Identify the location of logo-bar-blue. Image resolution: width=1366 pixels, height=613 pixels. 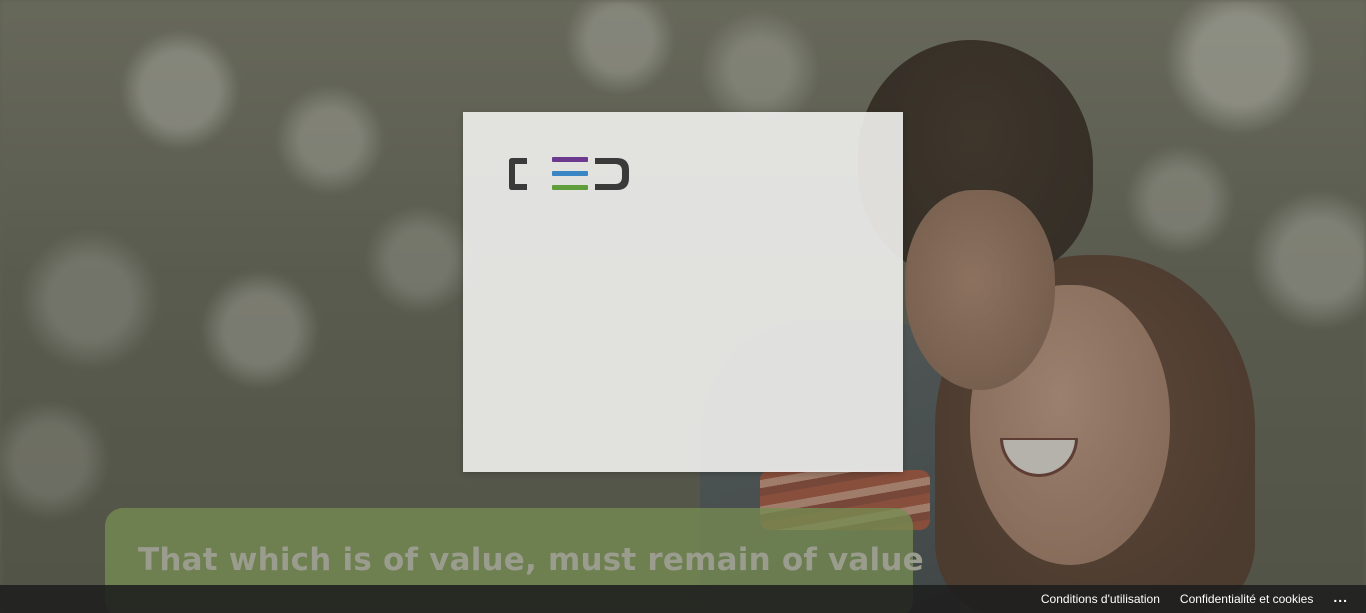
(570, 173).